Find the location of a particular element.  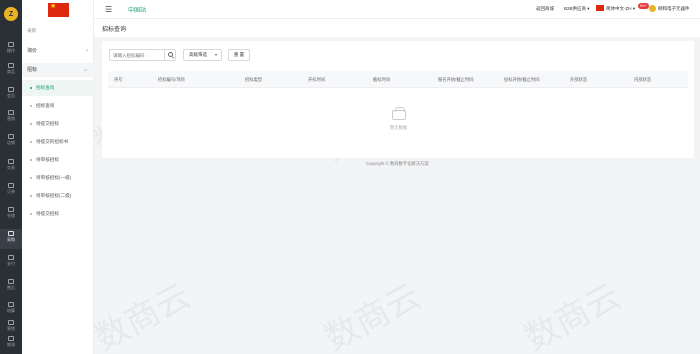

logistics-icon is located at coordinates (11, 338).